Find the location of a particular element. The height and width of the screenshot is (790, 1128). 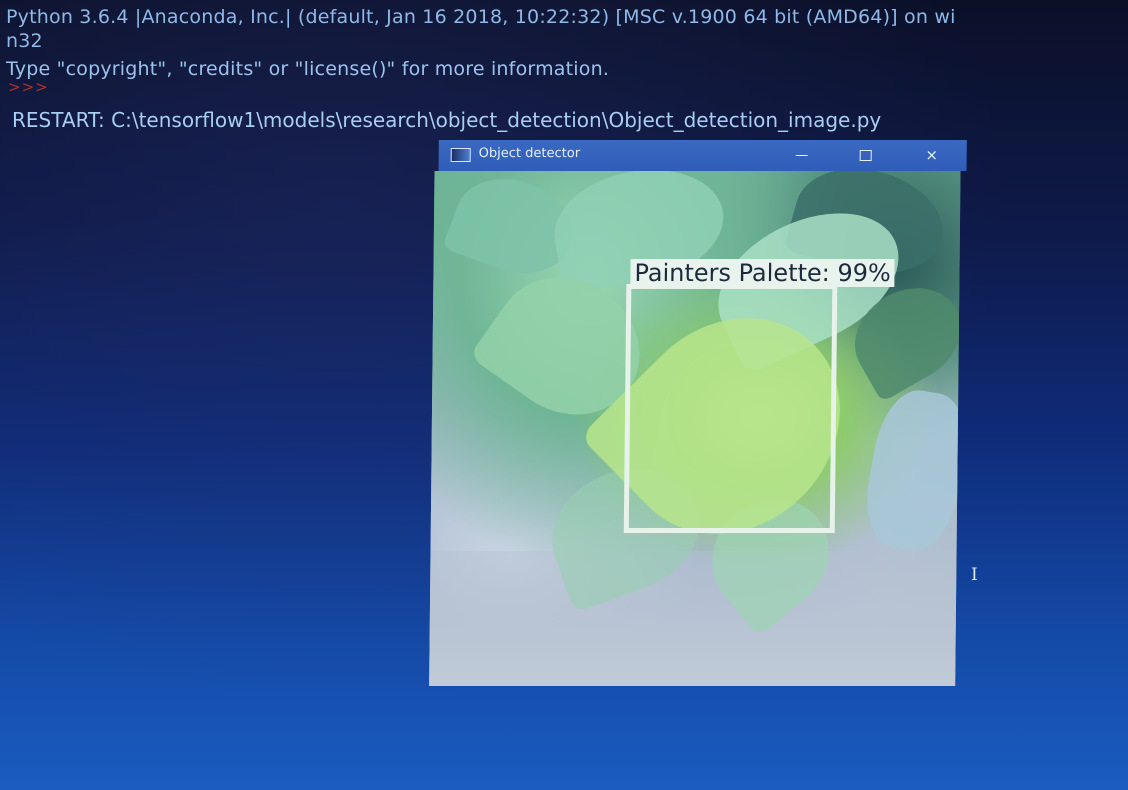

maximize-icon is located at coordinates (865, 155).